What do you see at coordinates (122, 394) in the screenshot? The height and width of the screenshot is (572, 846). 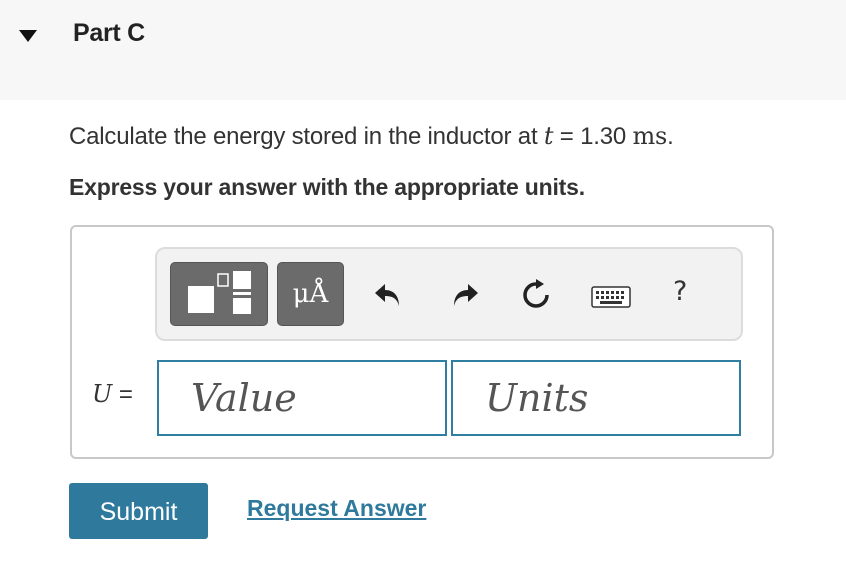 I see `answer-equals: =` at bounding box center [122, 394].